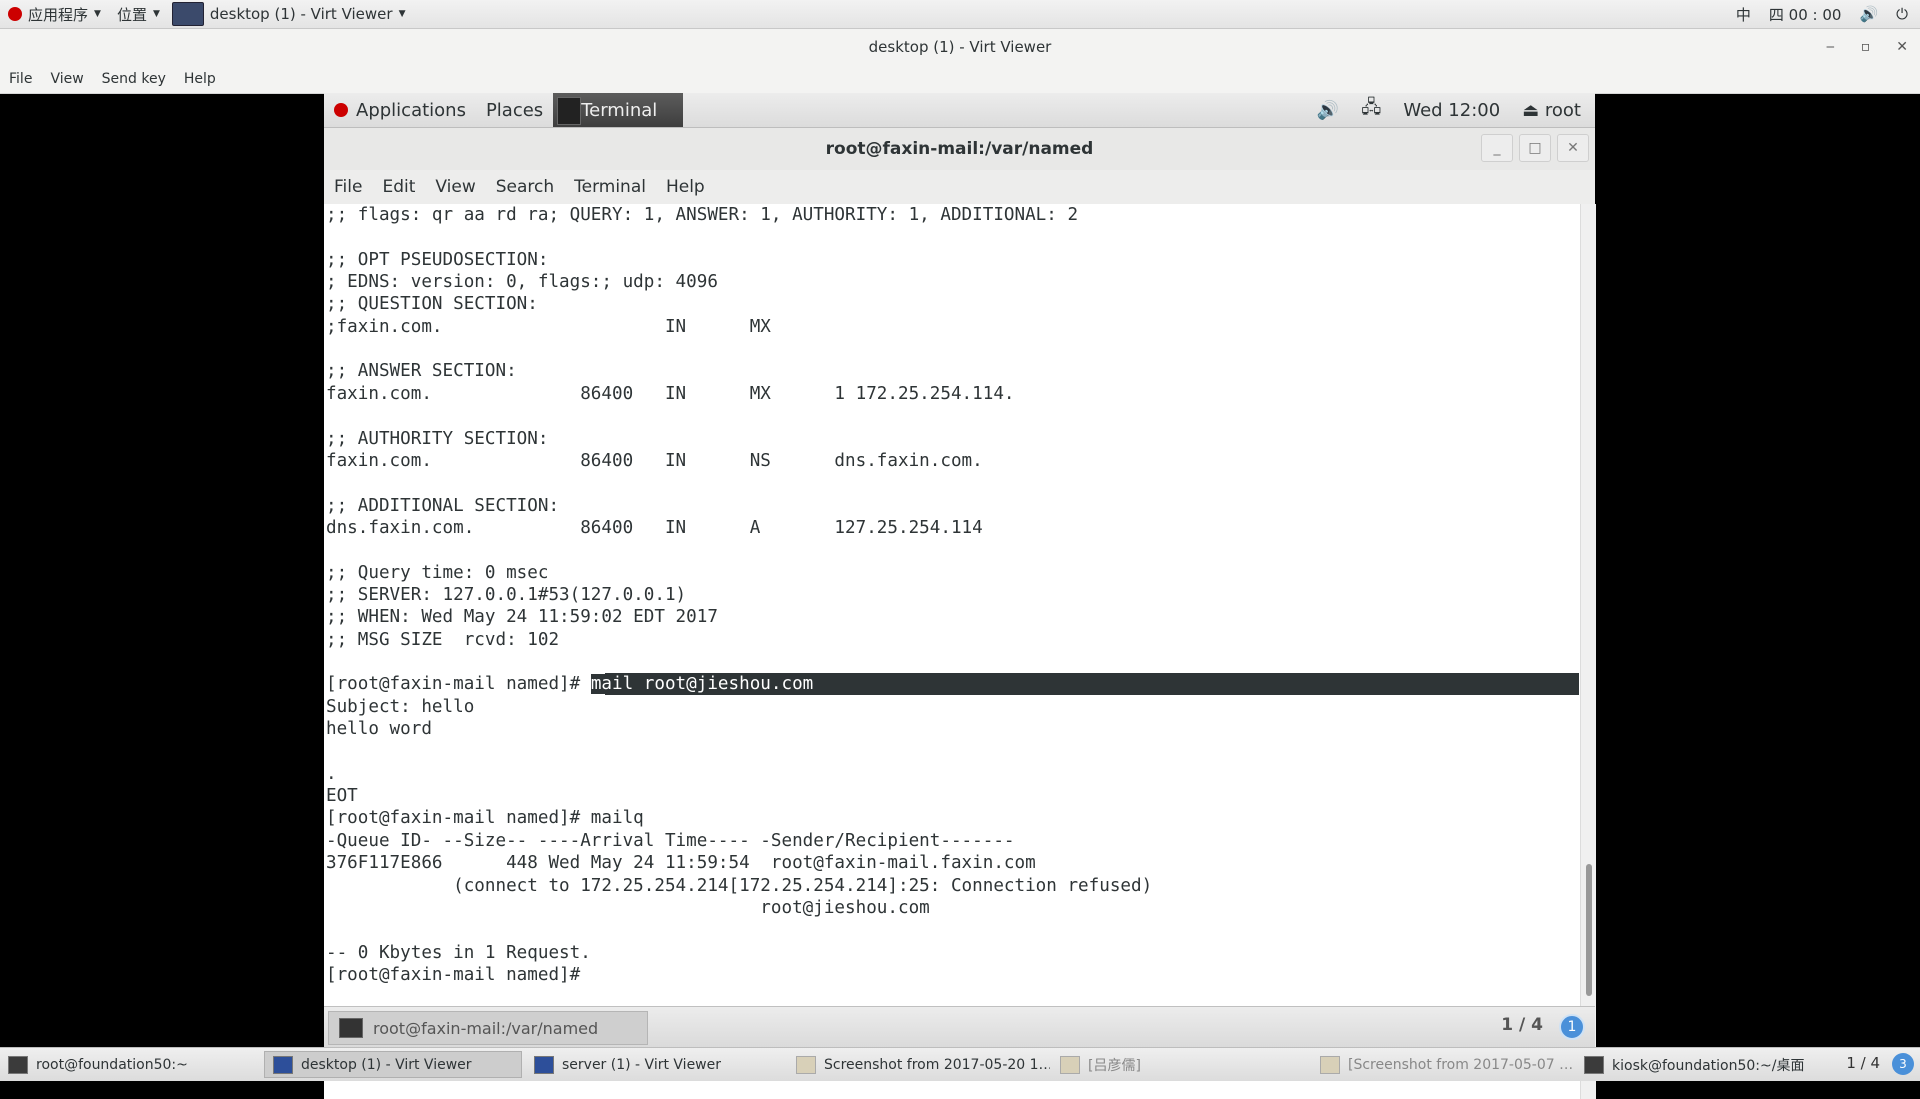  I want to click on vv-menu-view: View, so click(66, 79).